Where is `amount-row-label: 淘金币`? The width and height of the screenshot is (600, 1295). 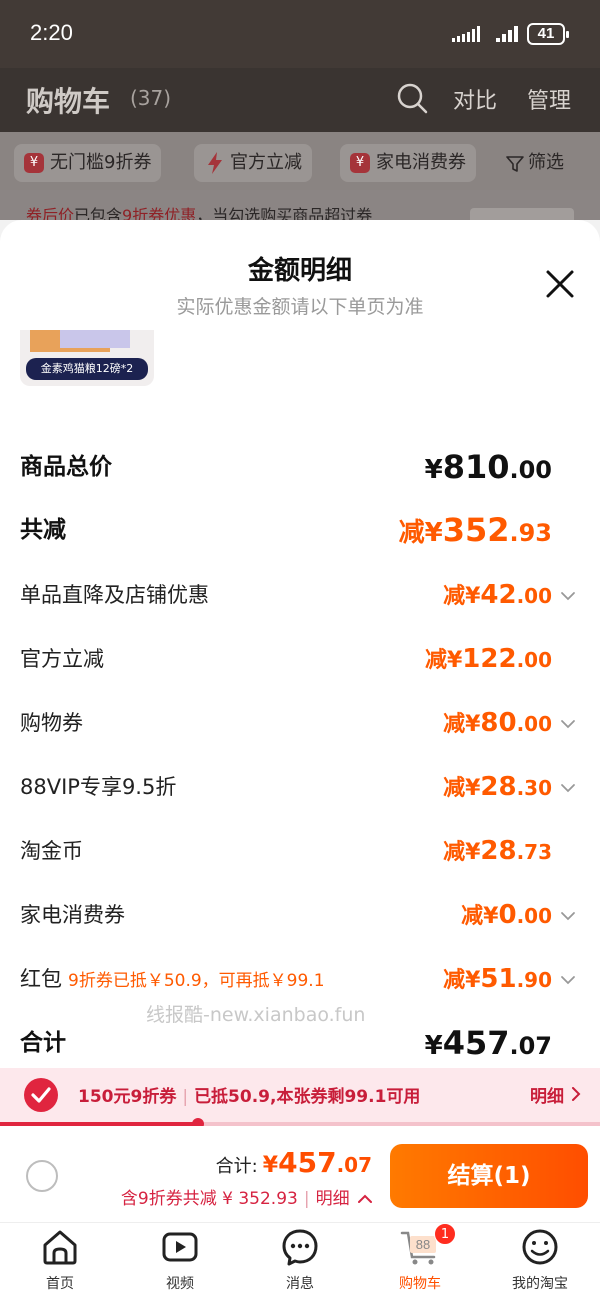 amount-row-label: 淘金币 is located at coordinates (51, 851).